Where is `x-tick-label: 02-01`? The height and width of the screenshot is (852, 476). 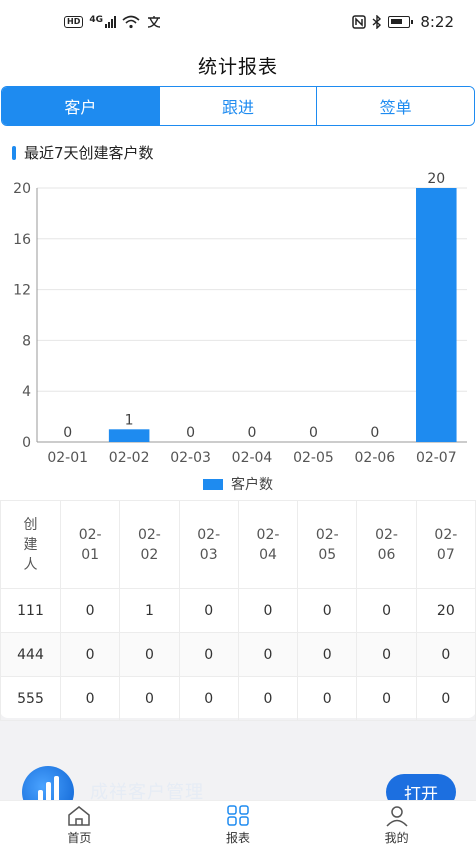
x-tick-label: 02-01 is located at coordinates (67, 458).